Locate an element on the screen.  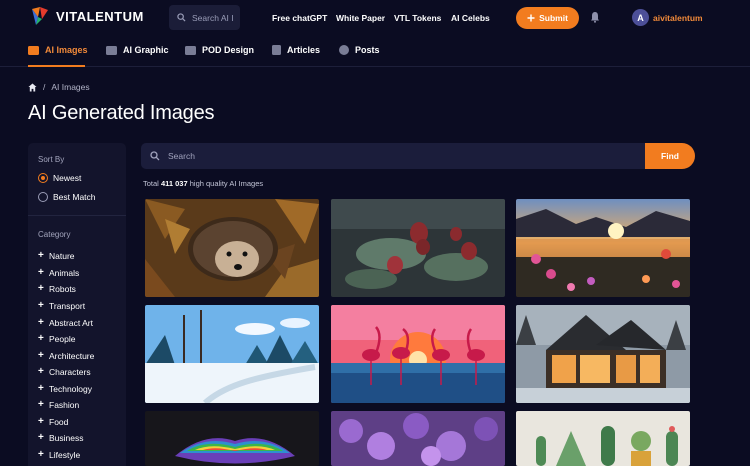
vitalentum-logo-icon is located at coordinates (40, 16).